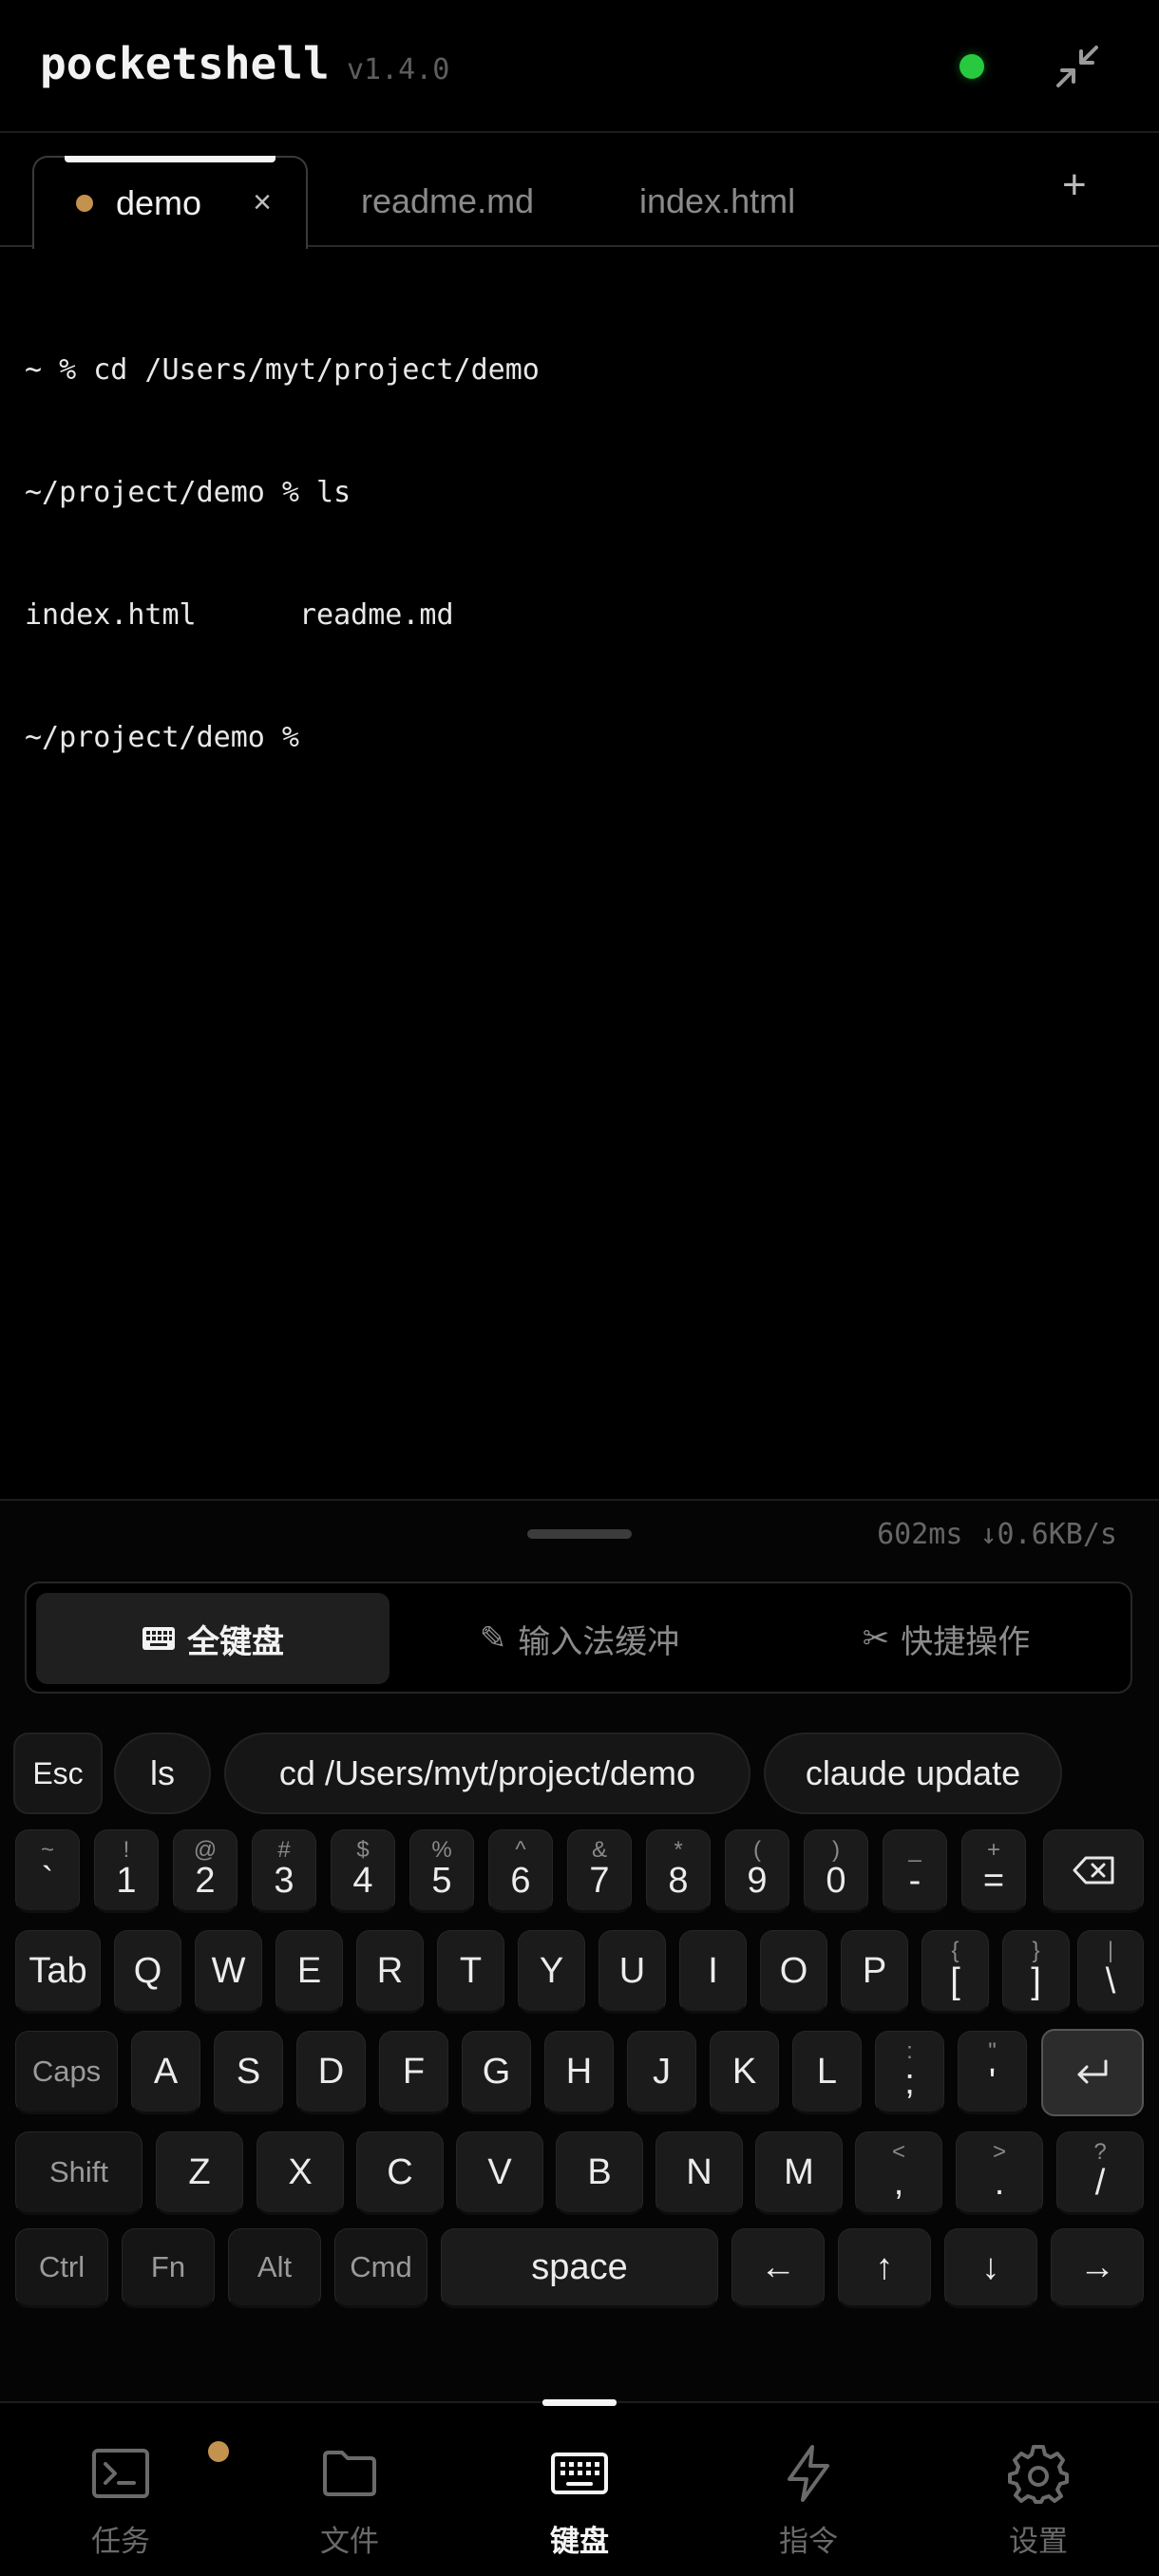  Describe the element at coordinates (120, 2541) in the screenshot. I see `nav-label: 任务` at that location.